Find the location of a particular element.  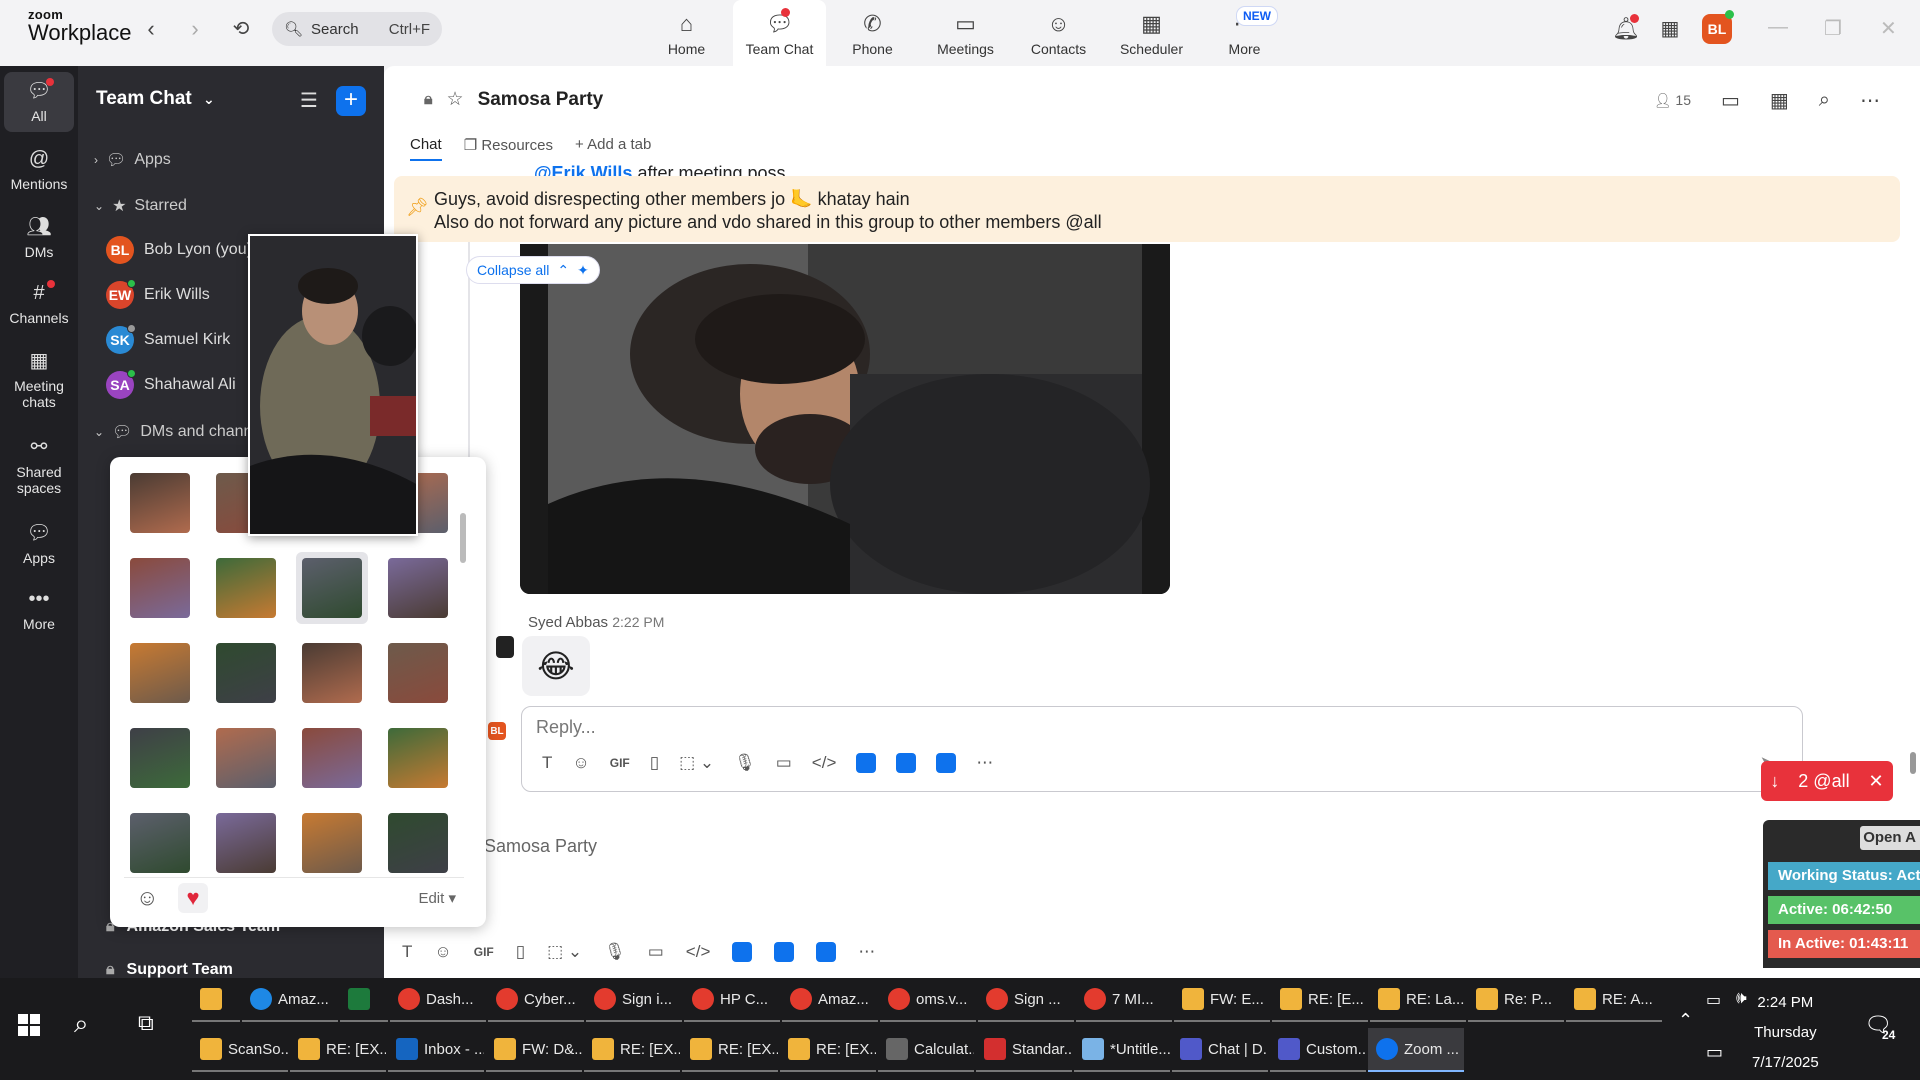

nav-tab-more: NEW ⋯ More is located at coordinates (1244, 33).